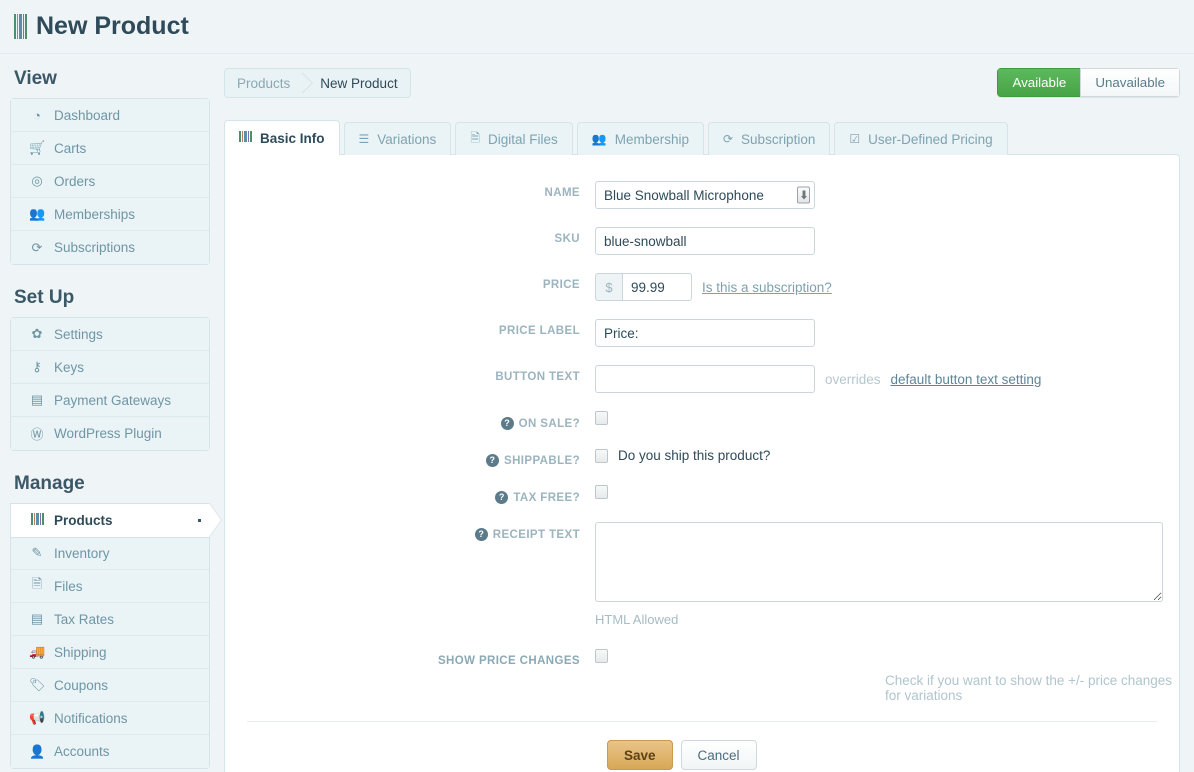 This screenshot has height=772, width=1194. Describe the element at coordinates (601, 656) in the screenshot. I see `show-price-changes-checkbox` at that location.